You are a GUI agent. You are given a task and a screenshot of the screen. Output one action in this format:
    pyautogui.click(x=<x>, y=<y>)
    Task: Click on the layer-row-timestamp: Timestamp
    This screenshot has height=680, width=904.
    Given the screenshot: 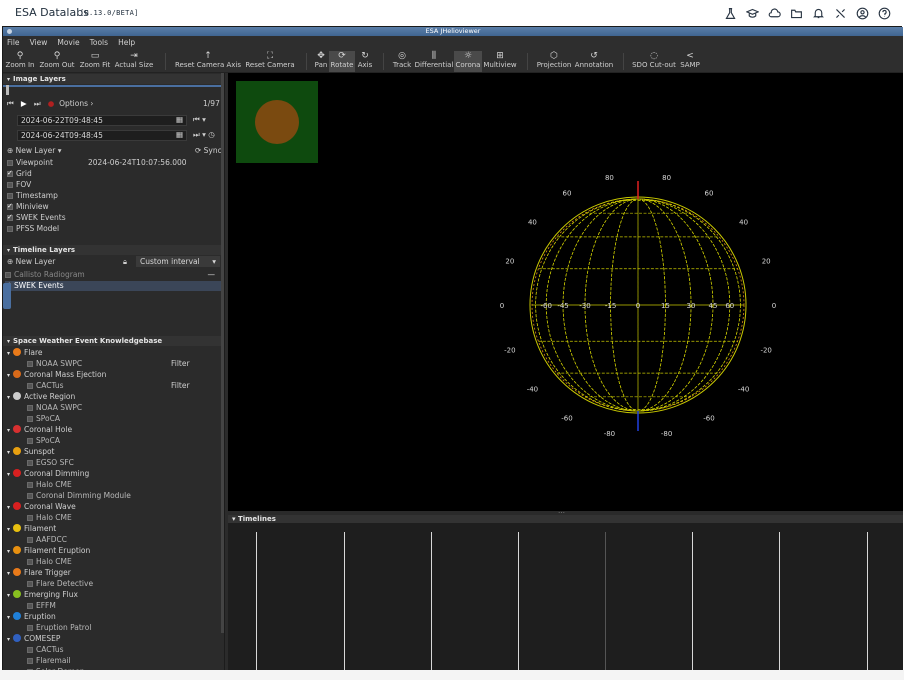 What is the action you would take?
    pyautogui.click(x=32, y=196)
    